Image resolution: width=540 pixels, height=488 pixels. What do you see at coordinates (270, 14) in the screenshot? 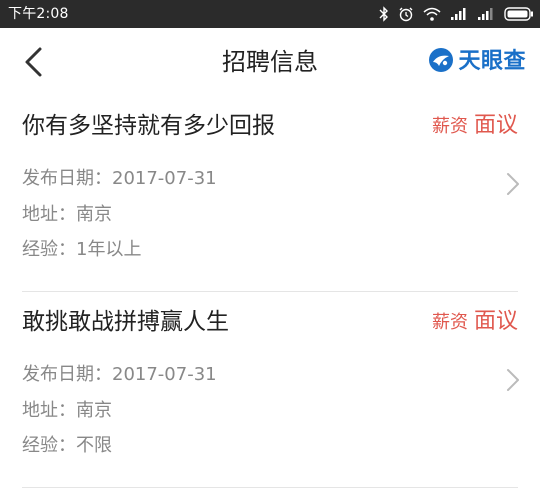
I see `status-bar: 下午2:08` at bounding box center [270, 14].